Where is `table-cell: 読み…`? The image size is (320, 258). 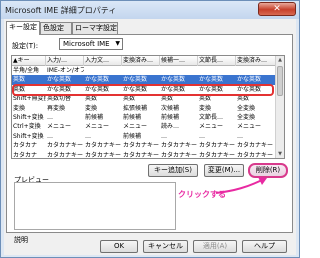
table-cell: 読み… is located at coordinates (170, 127).